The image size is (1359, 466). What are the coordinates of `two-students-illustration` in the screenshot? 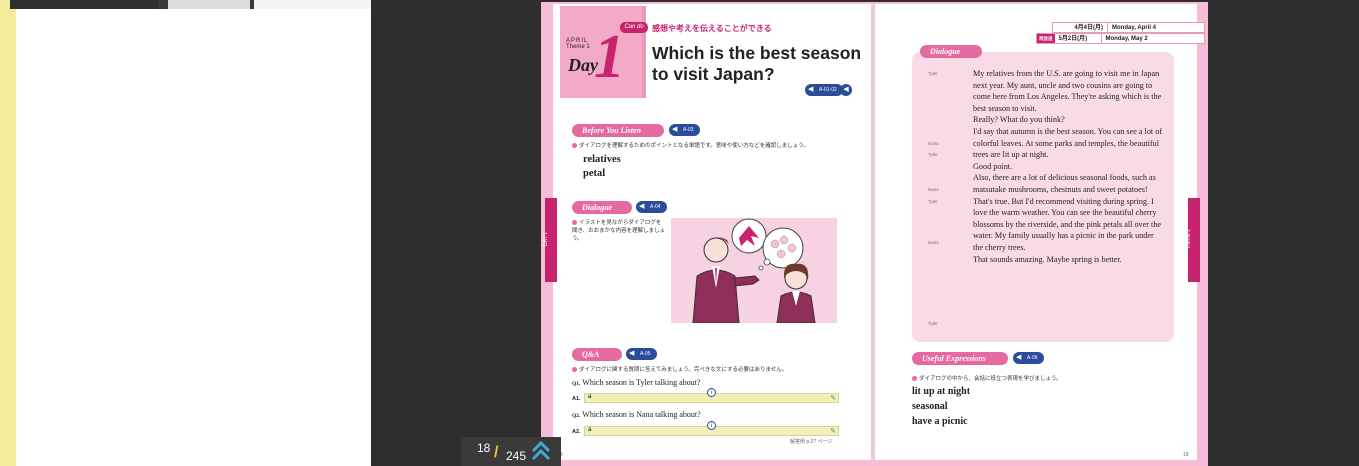 It's located at (754, 270).